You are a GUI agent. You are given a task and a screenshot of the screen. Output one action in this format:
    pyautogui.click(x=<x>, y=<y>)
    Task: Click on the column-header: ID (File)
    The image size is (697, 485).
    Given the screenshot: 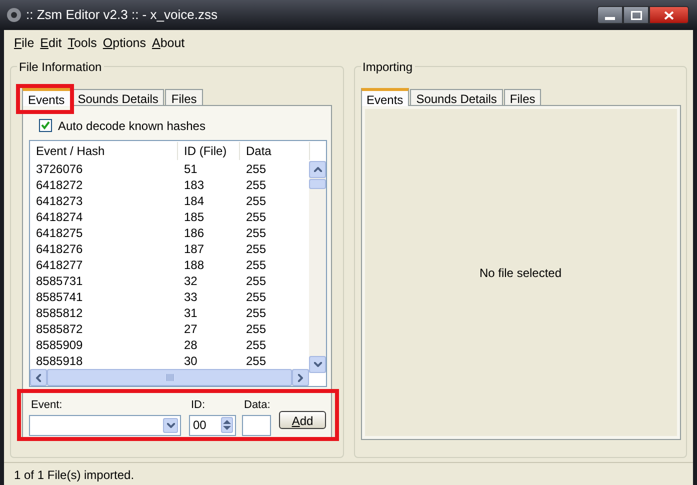 What is the action you would take?
    pyautogui.click(x=209, y=151)
    